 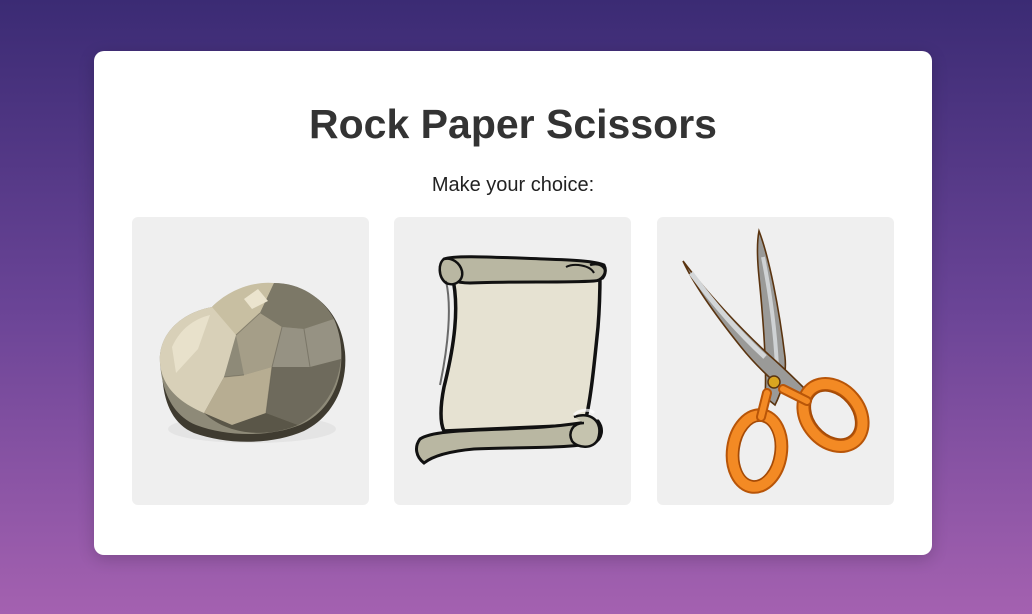 I want to click on scissors-icon, so click(x=776, y=361).